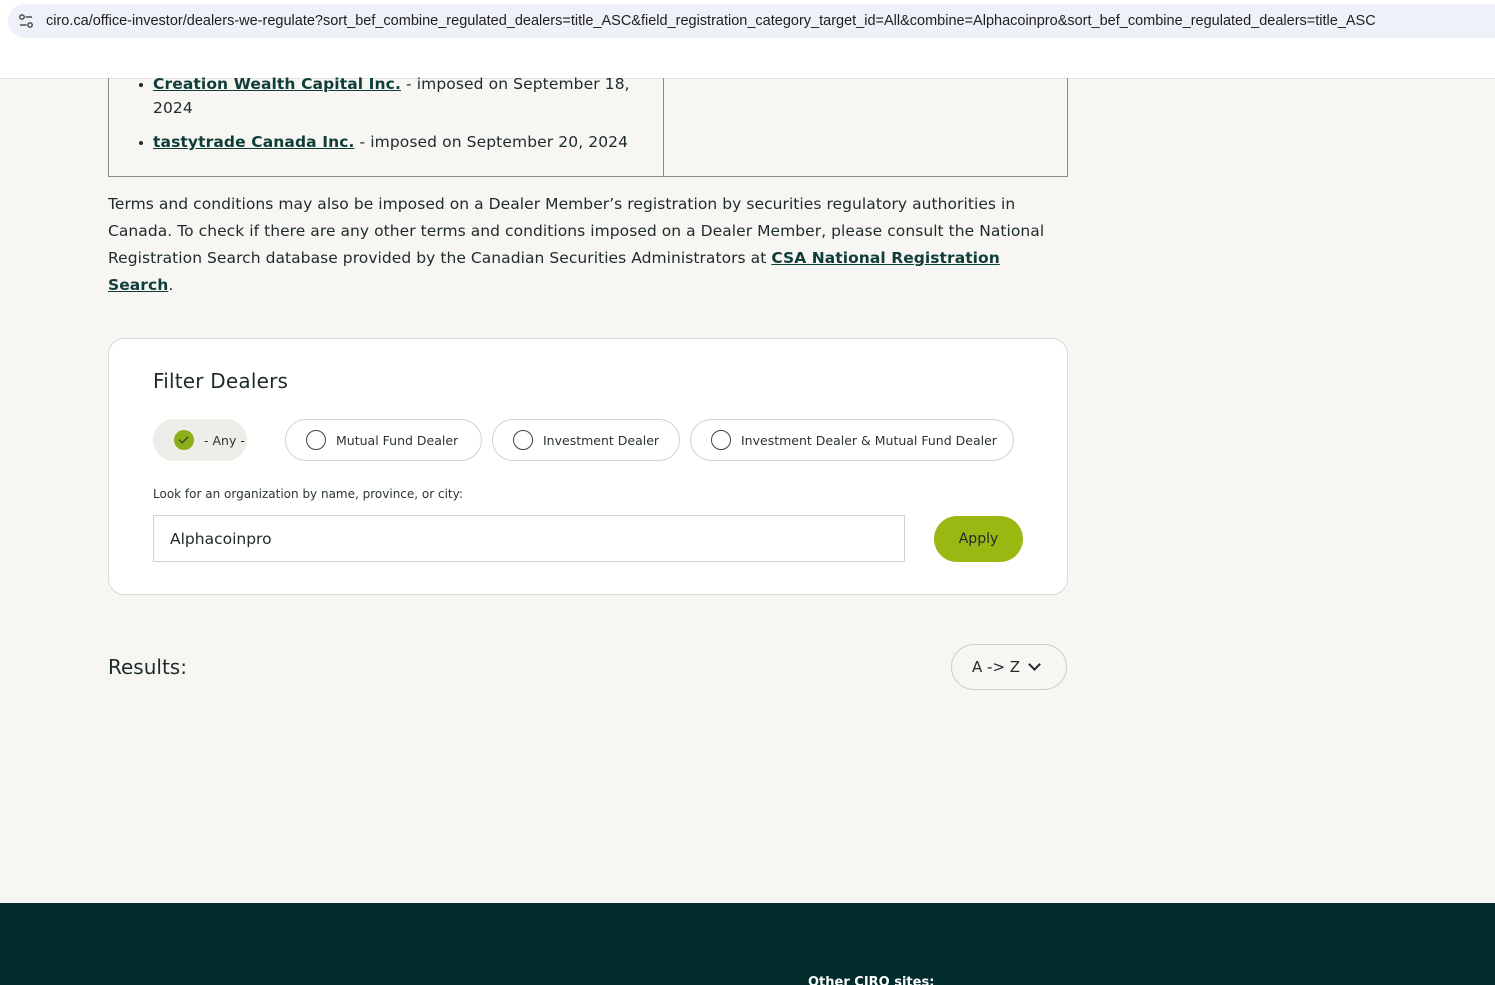 Image resolution: width=1495 pixels, height=985 pixels. I want to click on imposed-date-text: - imposed on September 20, 2024, so click(491, 142).